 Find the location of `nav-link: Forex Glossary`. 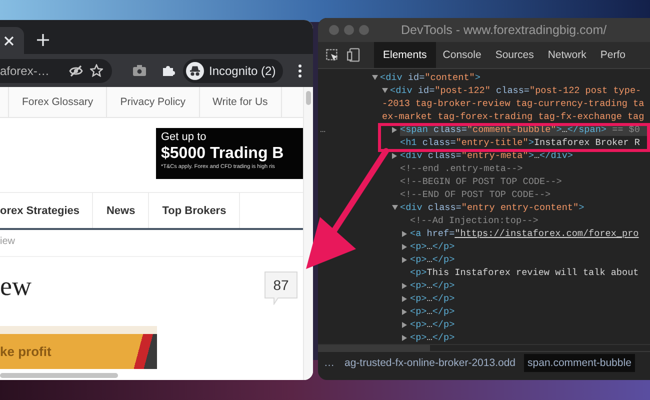

nav-link: Forex Glossary is located at coordinates (58, 102).